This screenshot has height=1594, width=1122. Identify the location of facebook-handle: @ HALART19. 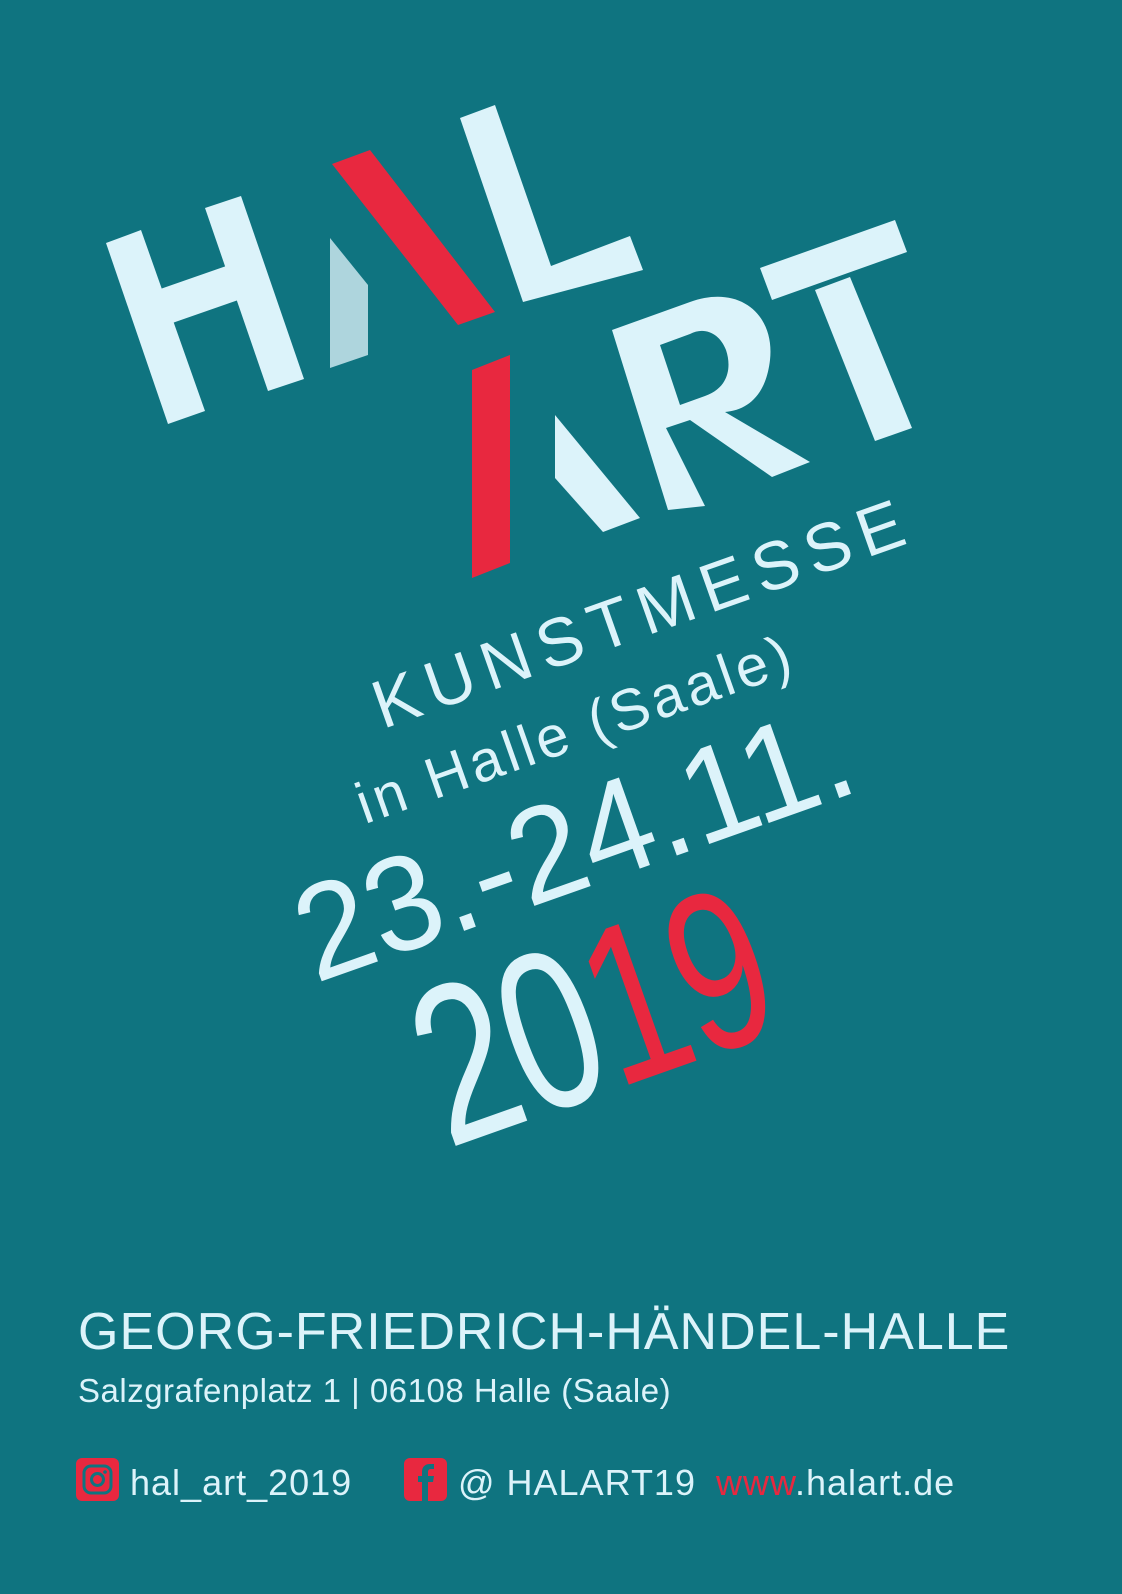
(577, 1483).